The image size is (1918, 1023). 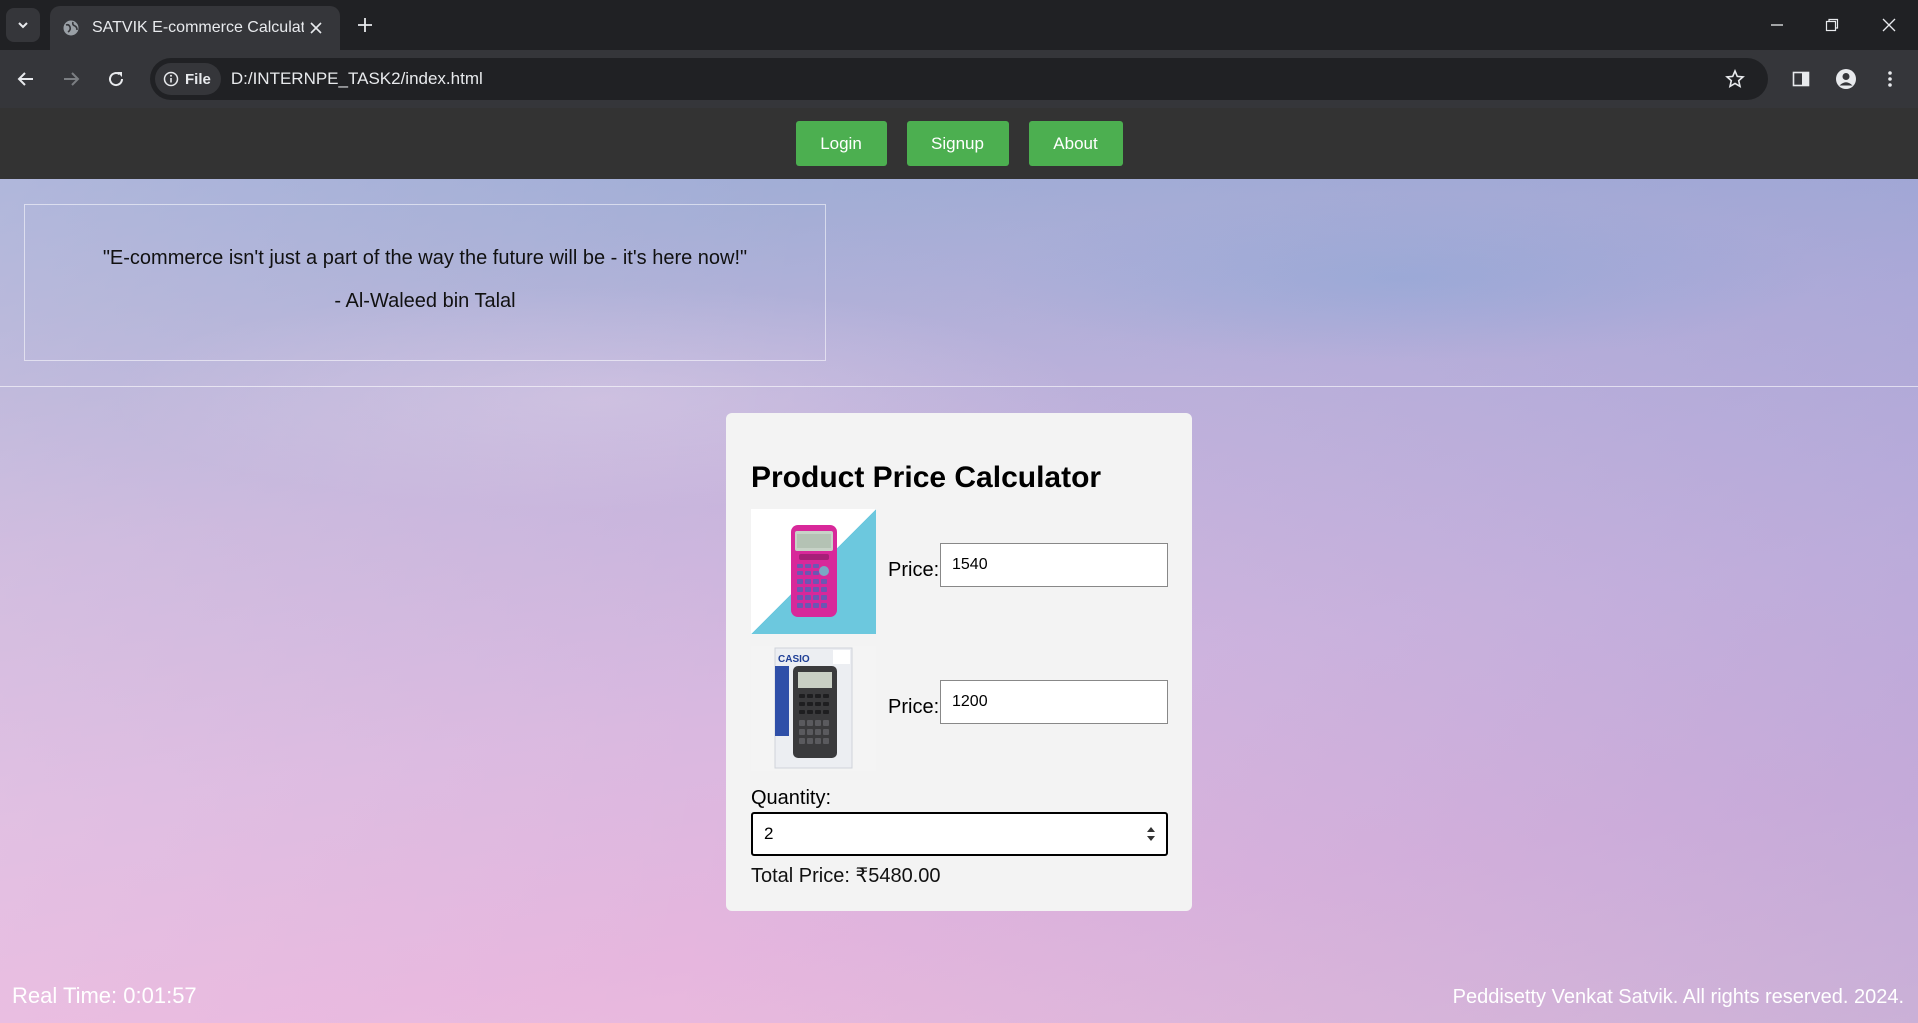 I want to click on restore-icon, so click(x=1832, y=25).